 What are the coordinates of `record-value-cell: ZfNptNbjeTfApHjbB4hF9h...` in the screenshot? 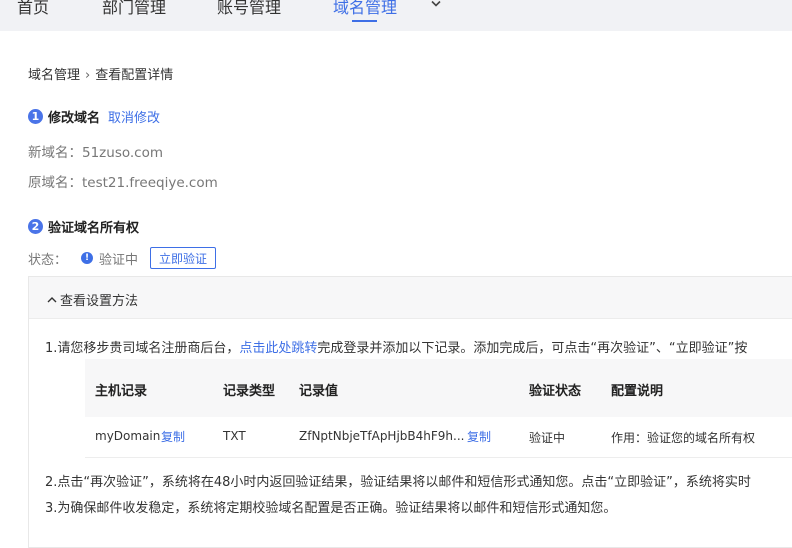 It's located at (382, 436).